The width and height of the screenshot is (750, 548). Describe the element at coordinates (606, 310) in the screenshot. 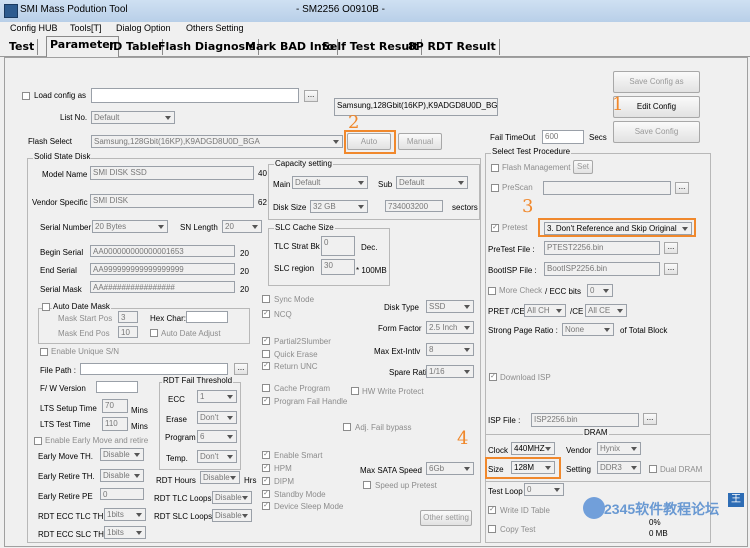

I see `ce-select: All CE` at that location.